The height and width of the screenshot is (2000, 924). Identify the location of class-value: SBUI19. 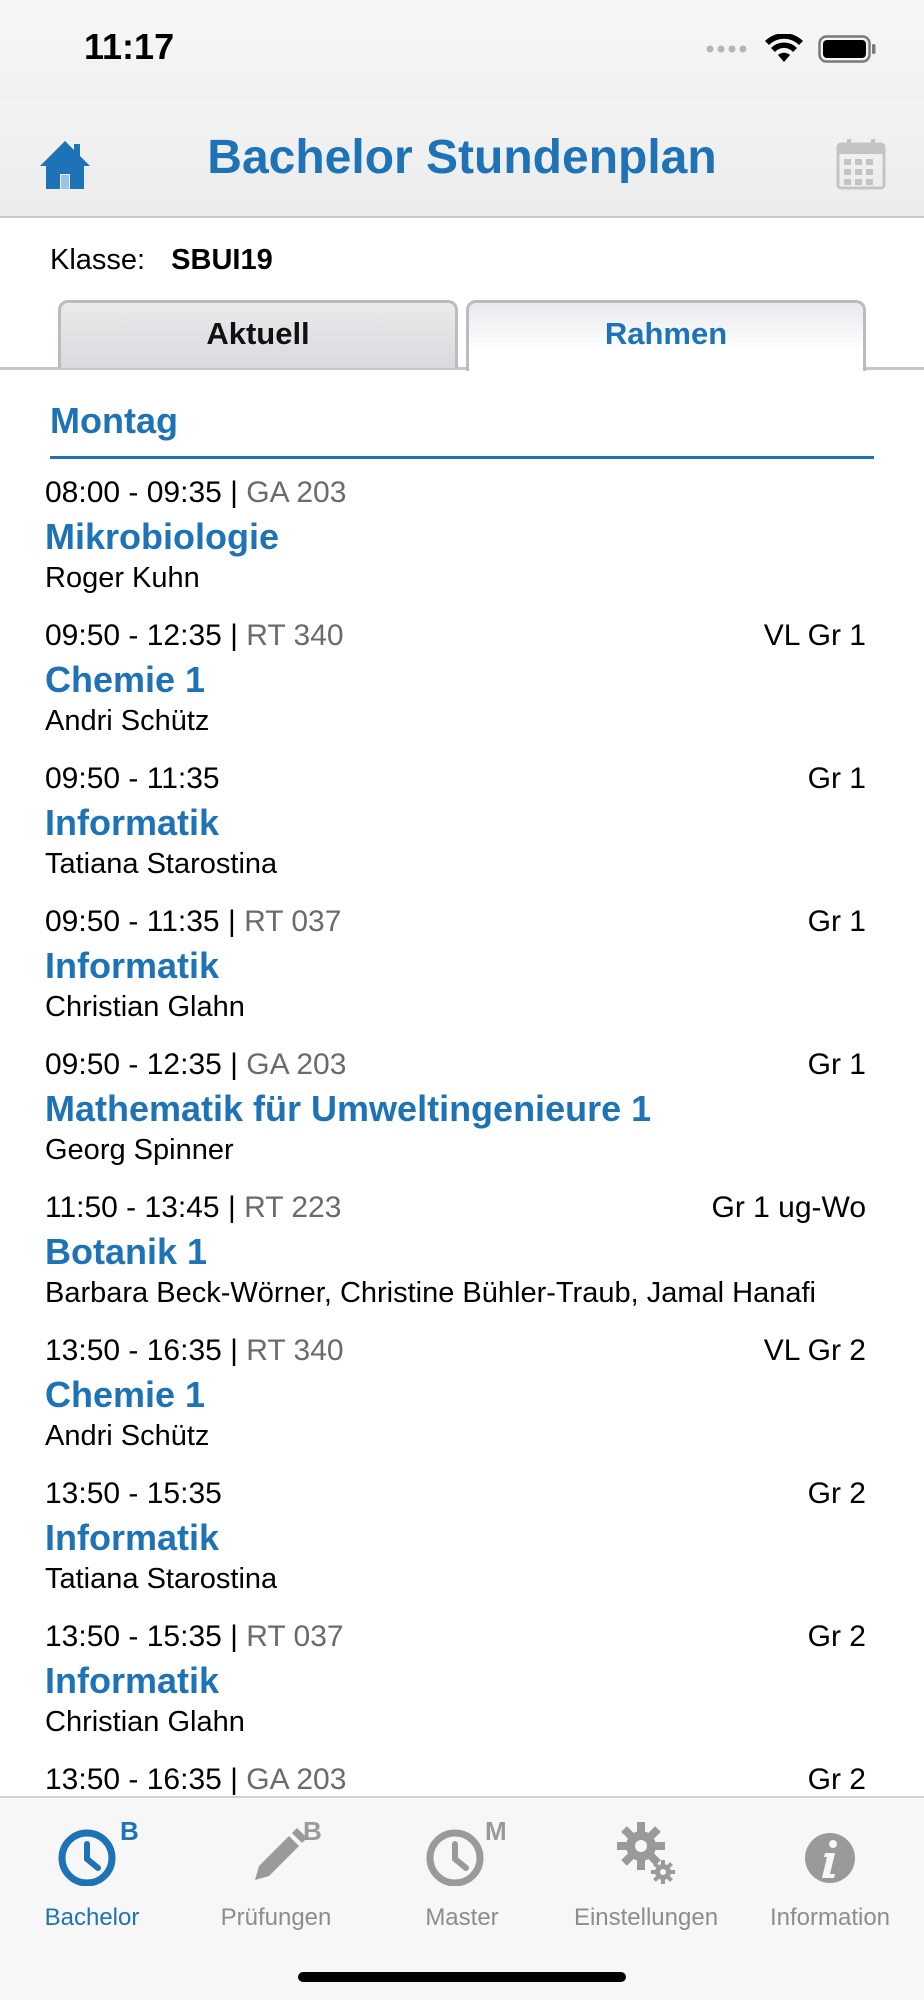
(222, 260).